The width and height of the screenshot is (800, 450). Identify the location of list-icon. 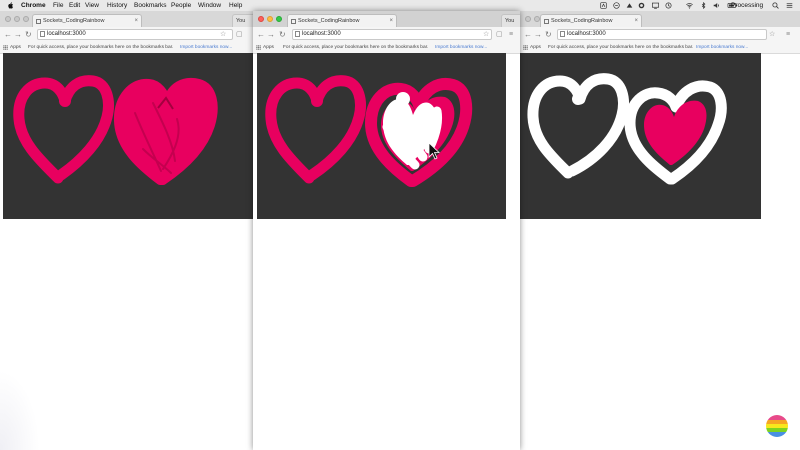
(789, 5).